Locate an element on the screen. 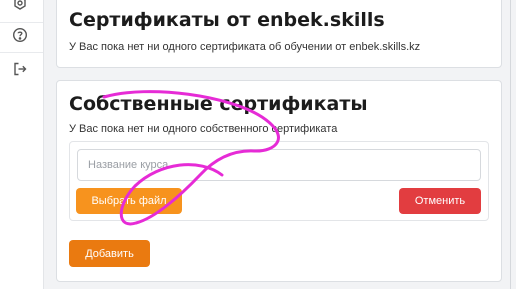  own-certificates-title: Собственные сертификаты is located at coordinates (218, 104).